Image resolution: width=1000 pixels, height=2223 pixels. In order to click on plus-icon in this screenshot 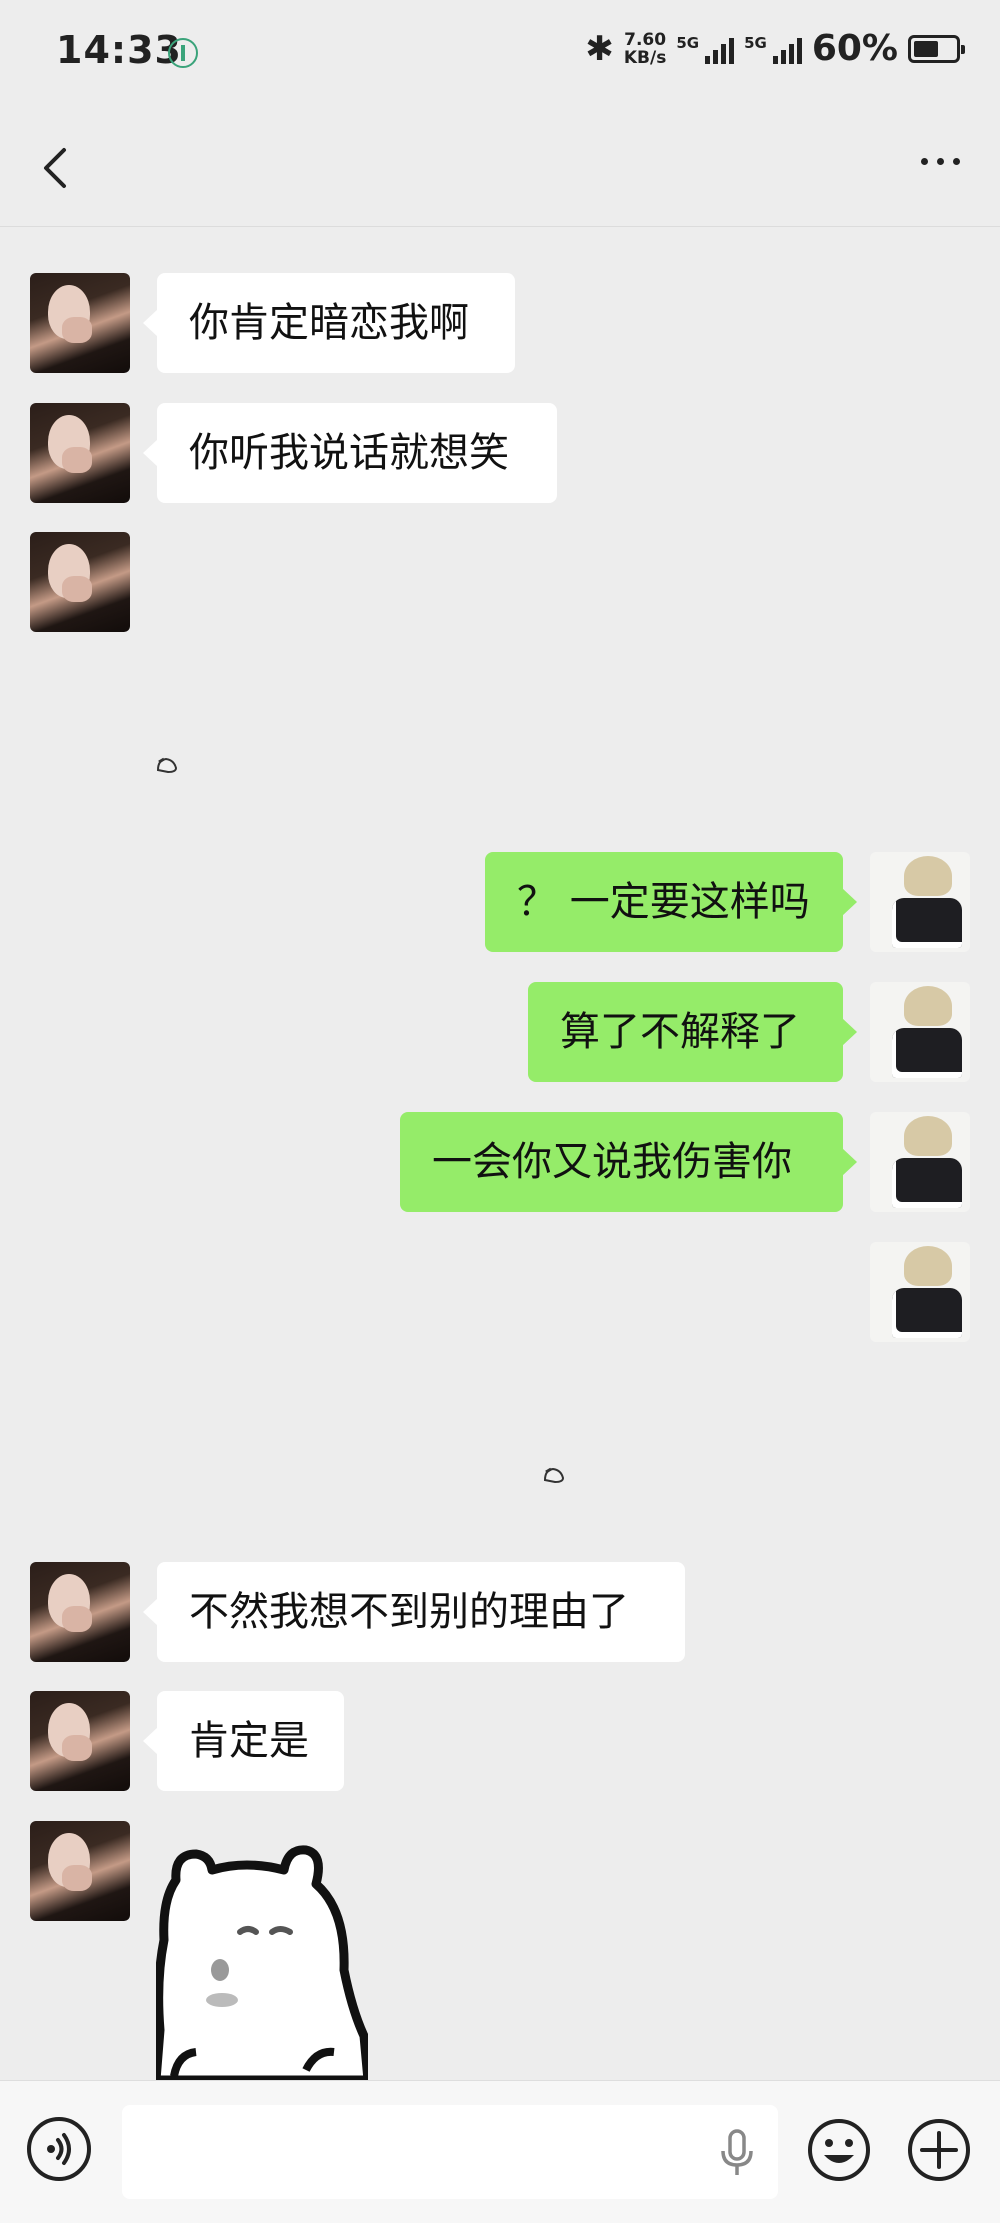, I will do `click(939, 2150)`.